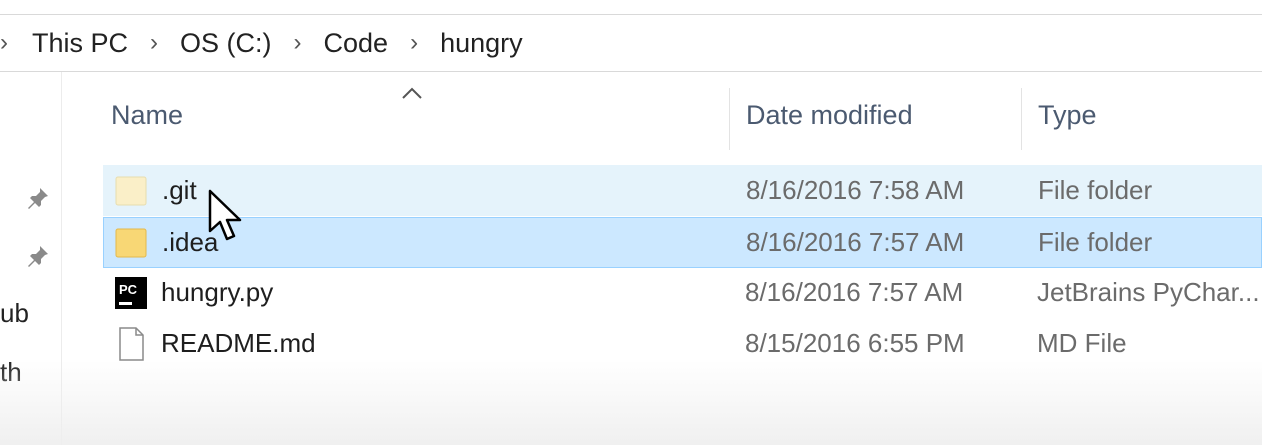 This screenshot has height=445, width=1262. Describe the element at coordinates (11, 372) in the screenshot. I see `nav-item-label: th` at that location.